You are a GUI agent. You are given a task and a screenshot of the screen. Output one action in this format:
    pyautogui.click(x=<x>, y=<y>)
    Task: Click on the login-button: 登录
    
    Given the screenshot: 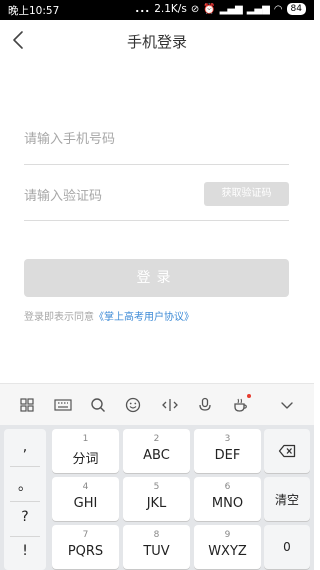 What is the action you would take?
    pyautogui.click(x=156, y=278)
    